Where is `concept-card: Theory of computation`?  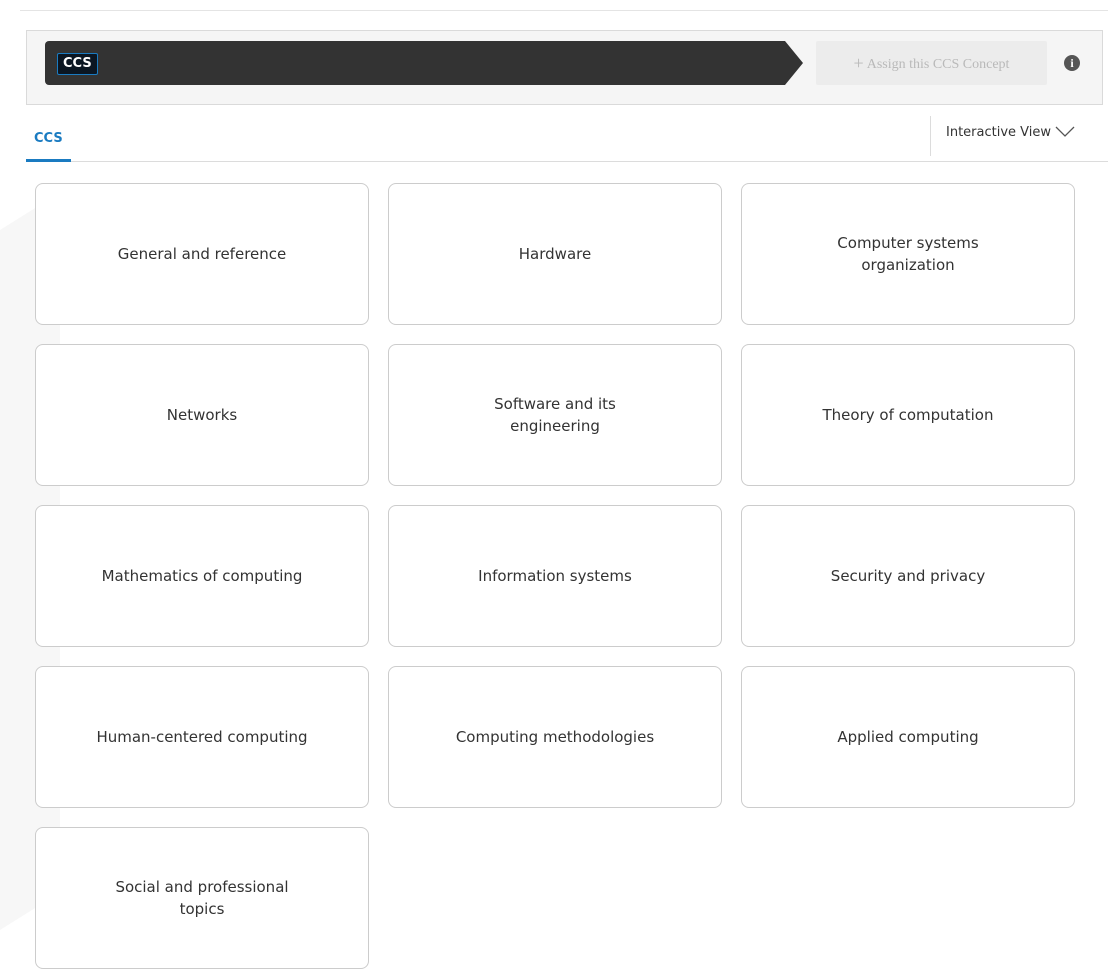 concept-card: Theory of computation is located at coordinates (908, 415).